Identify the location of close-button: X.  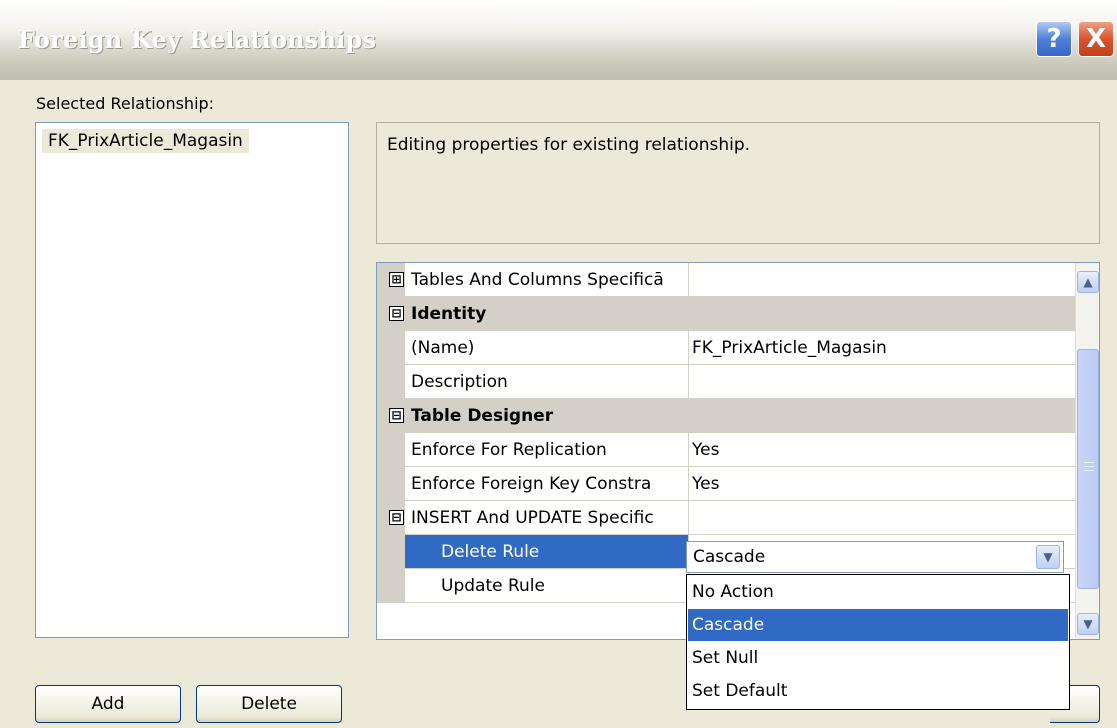
(1096, 39).